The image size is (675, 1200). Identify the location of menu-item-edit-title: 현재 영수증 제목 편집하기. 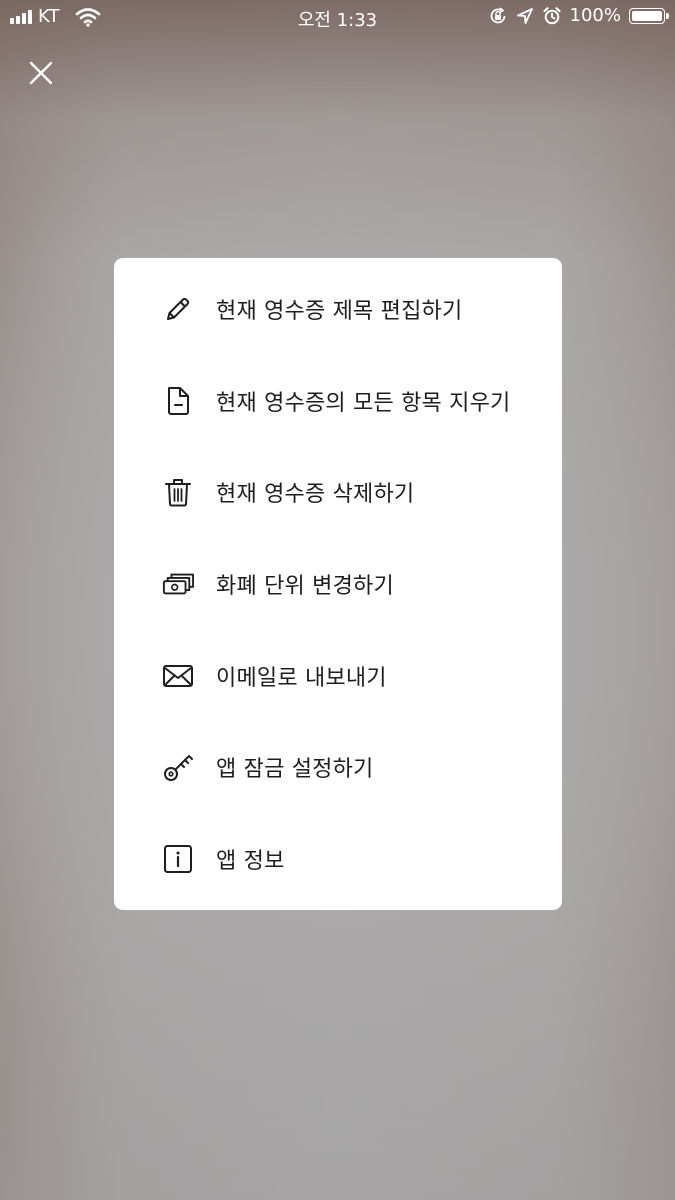
(338, 309).